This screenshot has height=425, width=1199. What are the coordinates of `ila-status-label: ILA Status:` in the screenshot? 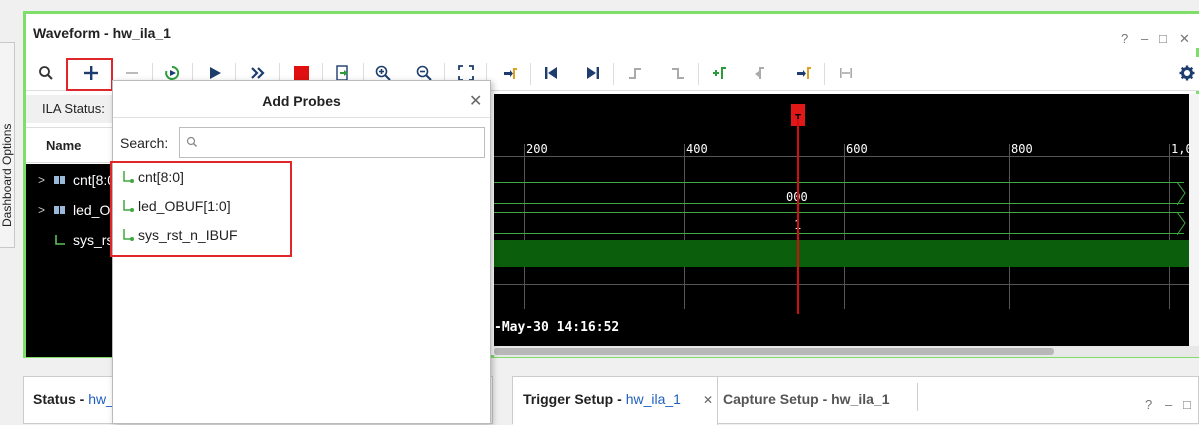 It's located at (71, 109).